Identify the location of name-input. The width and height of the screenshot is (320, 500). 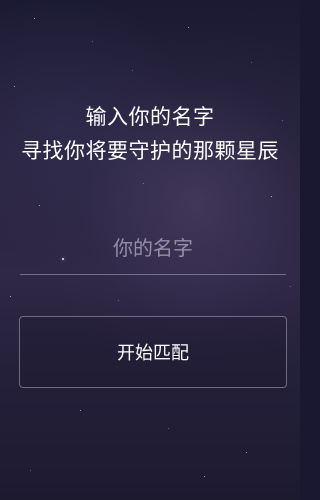
(153, 248).